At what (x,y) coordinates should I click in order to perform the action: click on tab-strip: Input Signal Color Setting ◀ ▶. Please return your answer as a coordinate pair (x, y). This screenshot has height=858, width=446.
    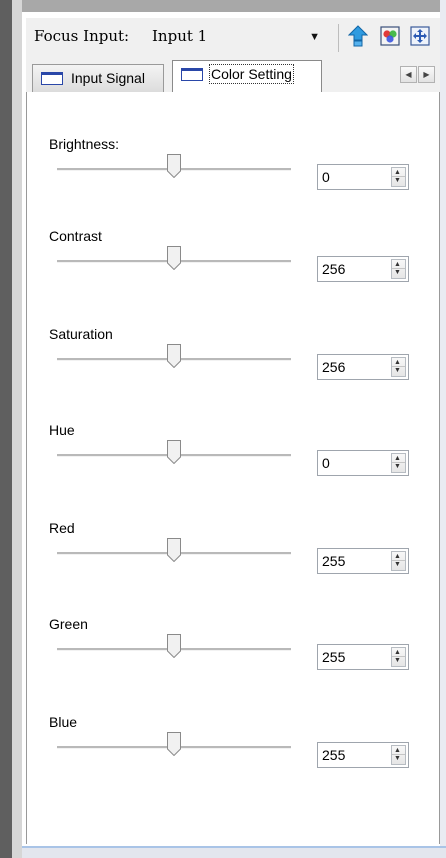
    Looking at the image, I should click on (233, 75).